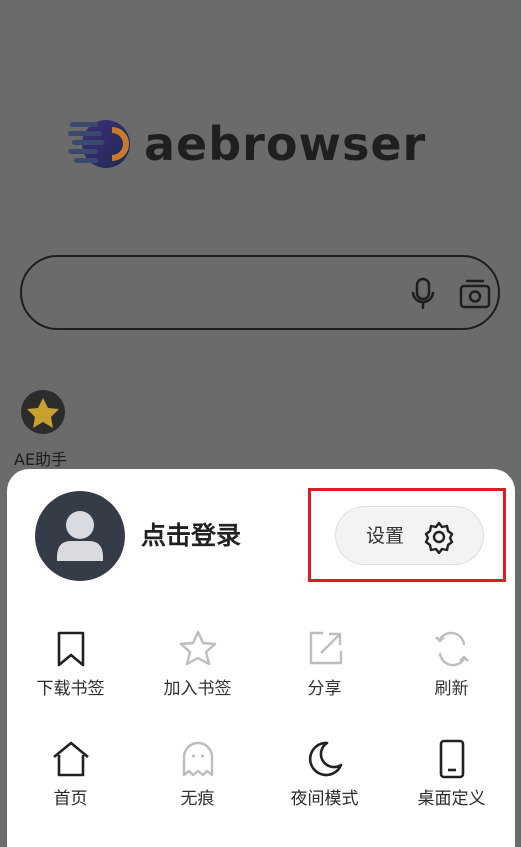 The width and height of the screenshot is (521, 847). I want to click on menu-item-share: 分享, so click(324, 669).